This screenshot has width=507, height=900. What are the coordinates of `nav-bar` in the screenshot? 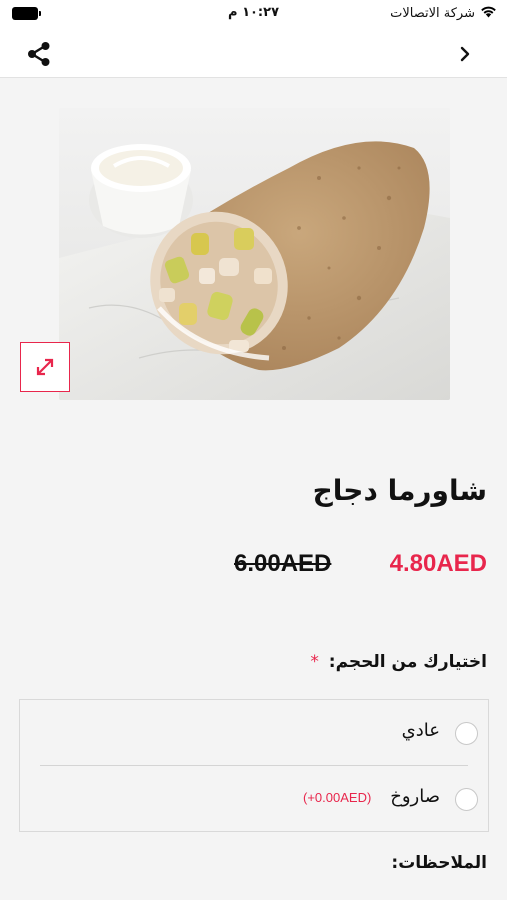 It's located at (253, 53).